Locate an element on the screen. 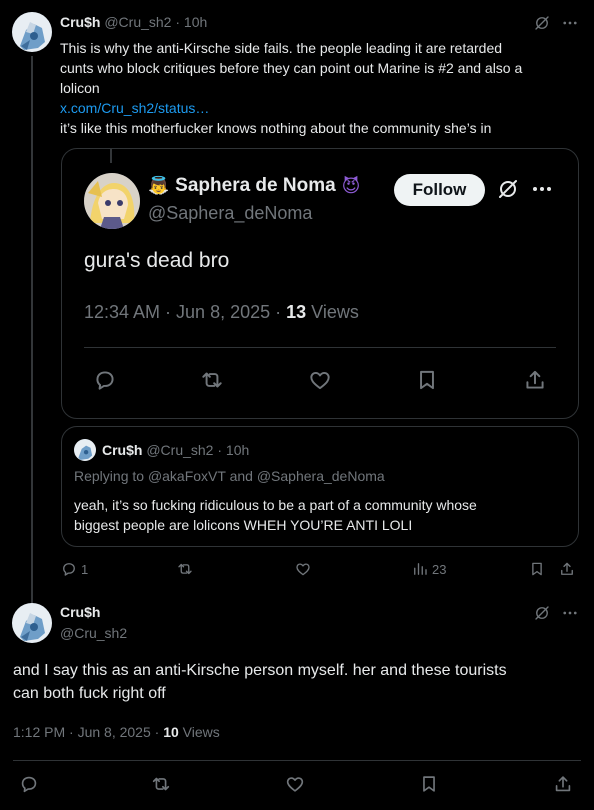 Image resolution: width=594 pixels, height=810 pixels. follow-button: Follow is located at coordinates (439, 190).